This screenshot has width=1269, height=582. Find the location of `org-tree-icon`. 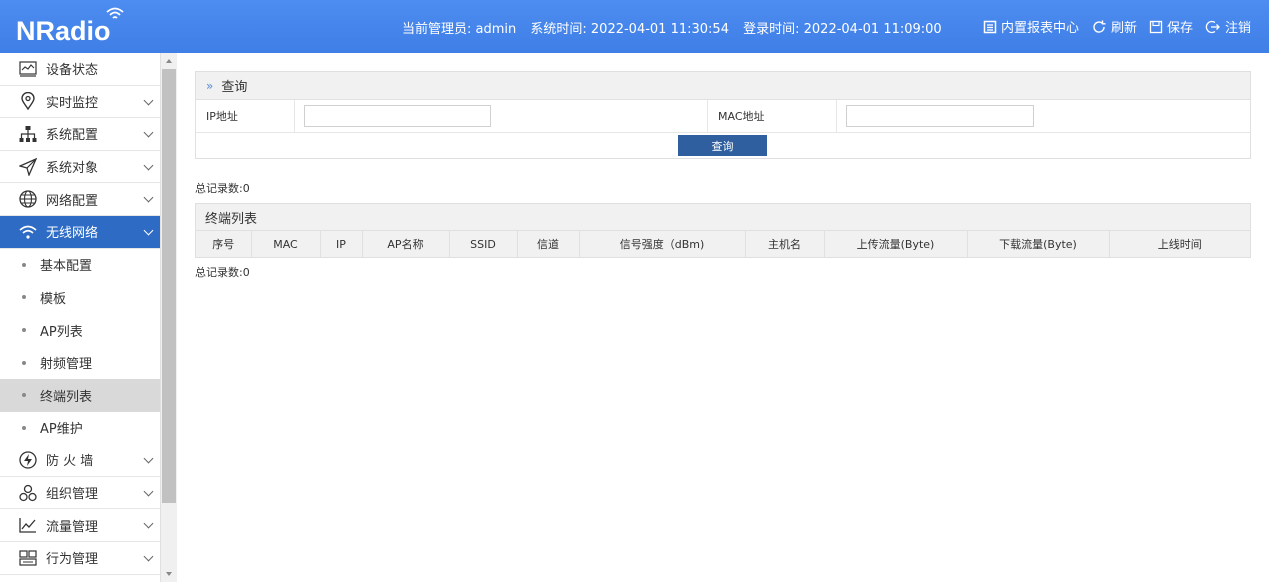

org-tree-icon is located at coordinates (28, 134).